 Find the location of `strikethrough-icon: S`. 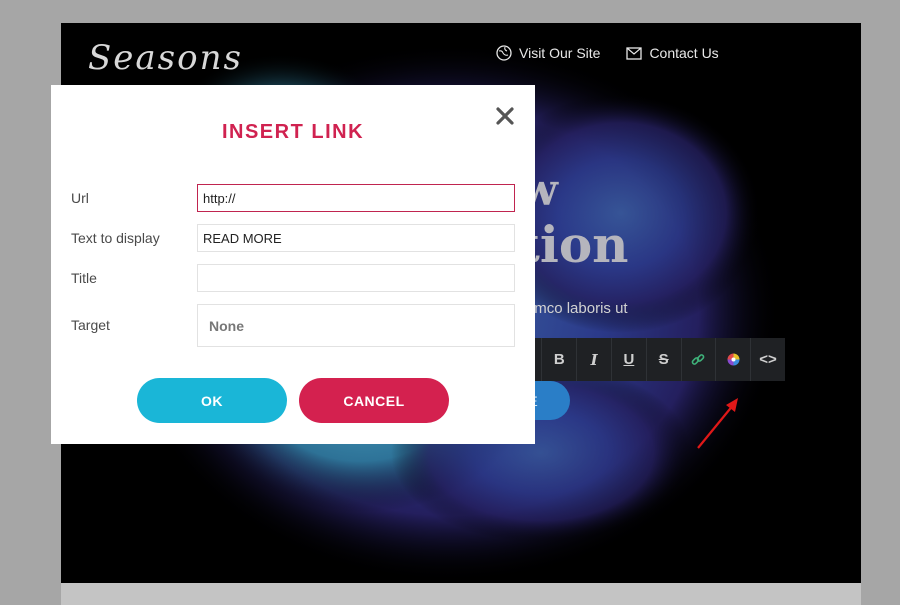

strikethrough-icon: S is located at coordinates (663, 359).